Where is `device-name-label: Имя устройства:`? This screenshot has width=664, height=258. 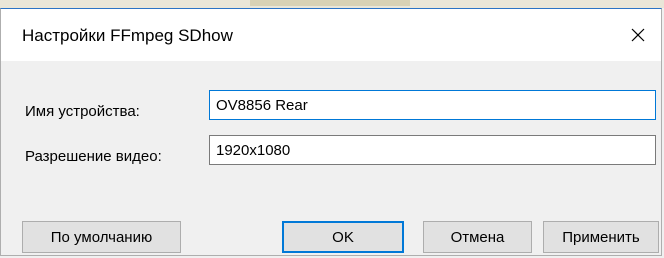 device-name-label: Имя устройства: is located at coordinates (82, 111).